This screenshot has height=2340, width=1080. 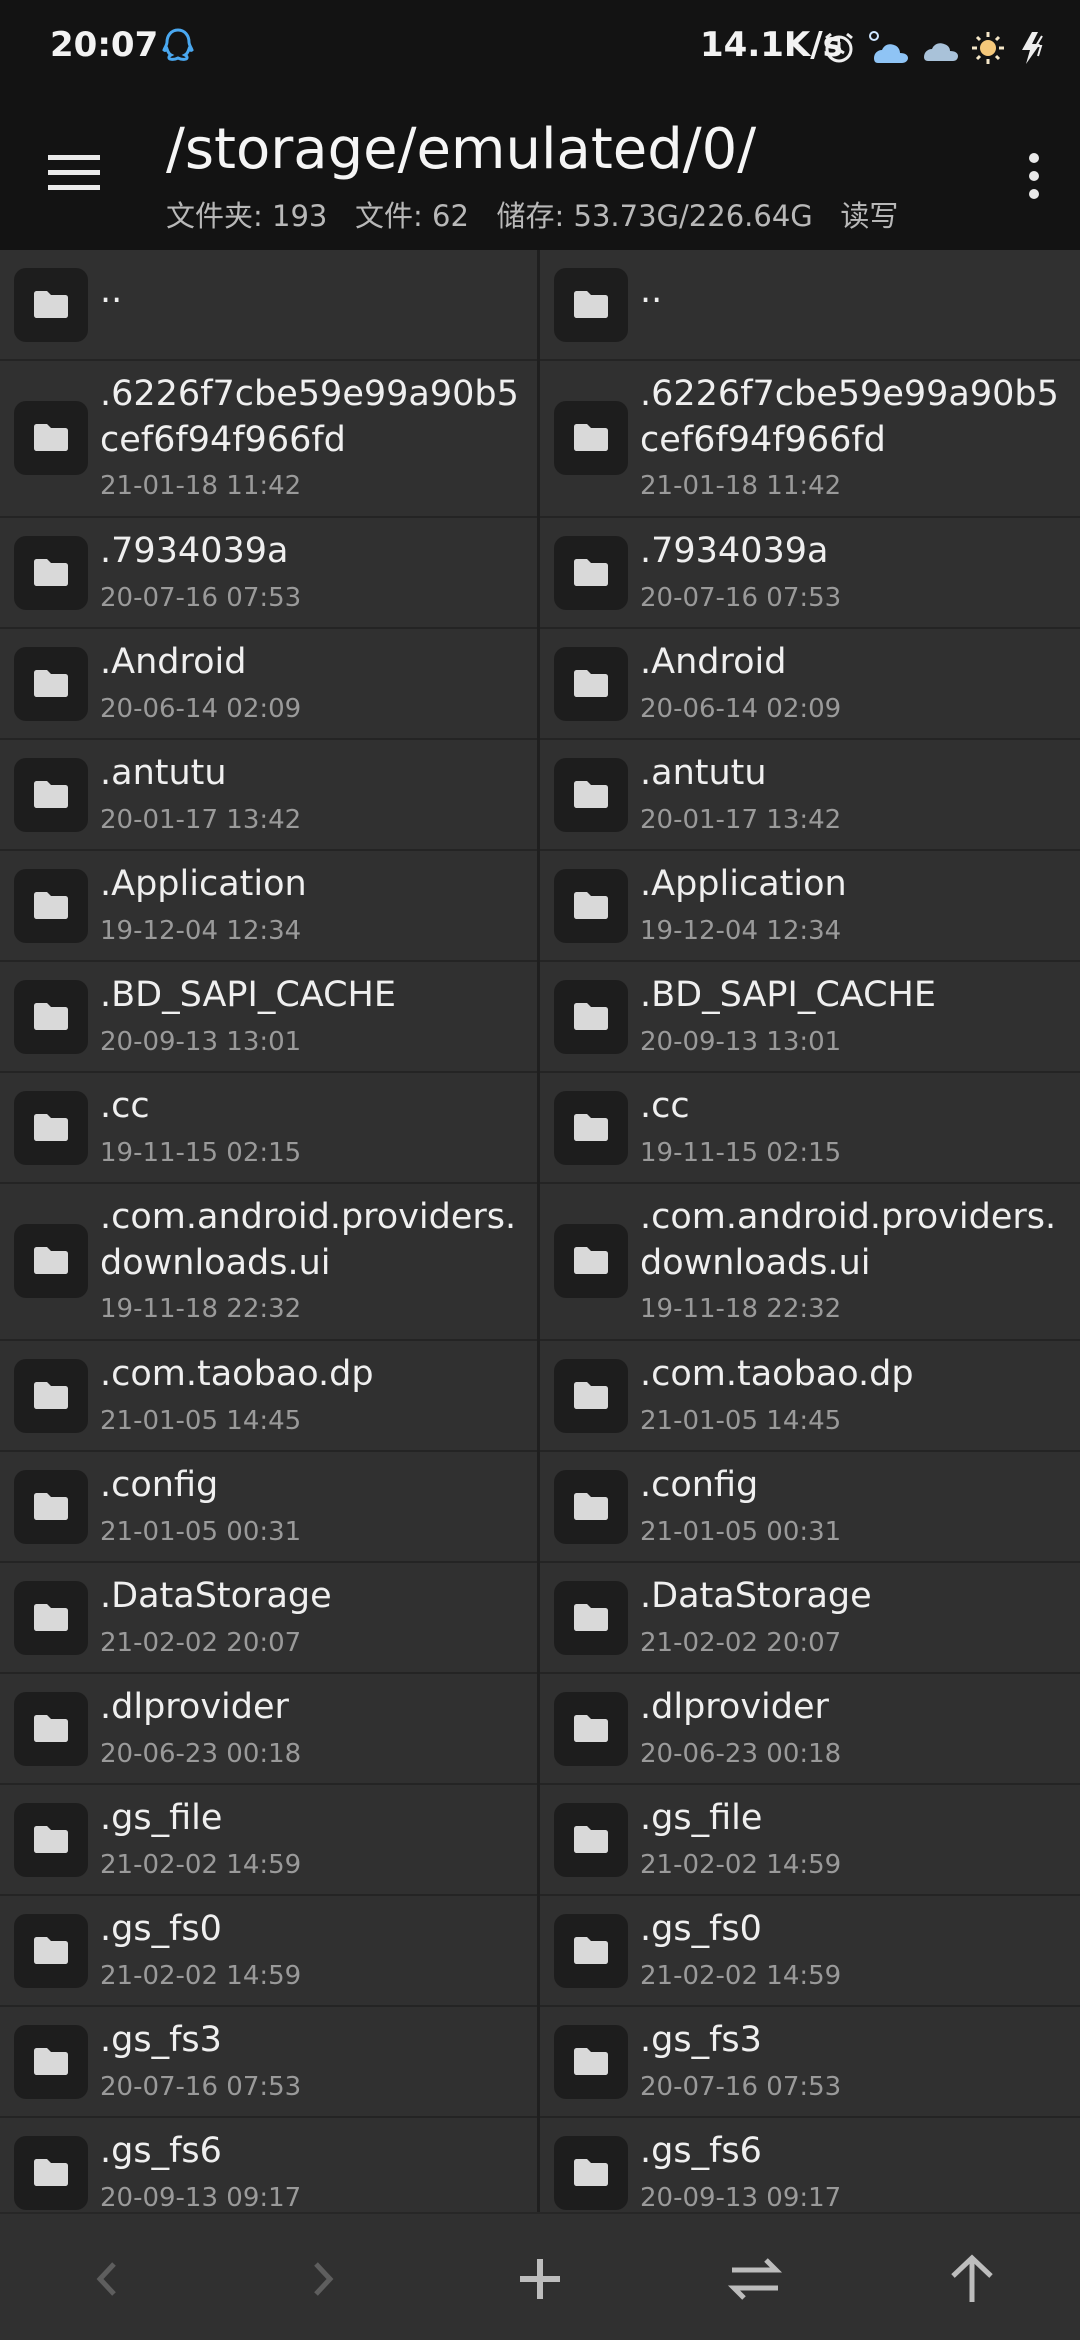 What do you see at coordinates (741, 931) in the screenshot?
I see `item-date: 19-12-04 12:34` at bounding box center [741, 931].